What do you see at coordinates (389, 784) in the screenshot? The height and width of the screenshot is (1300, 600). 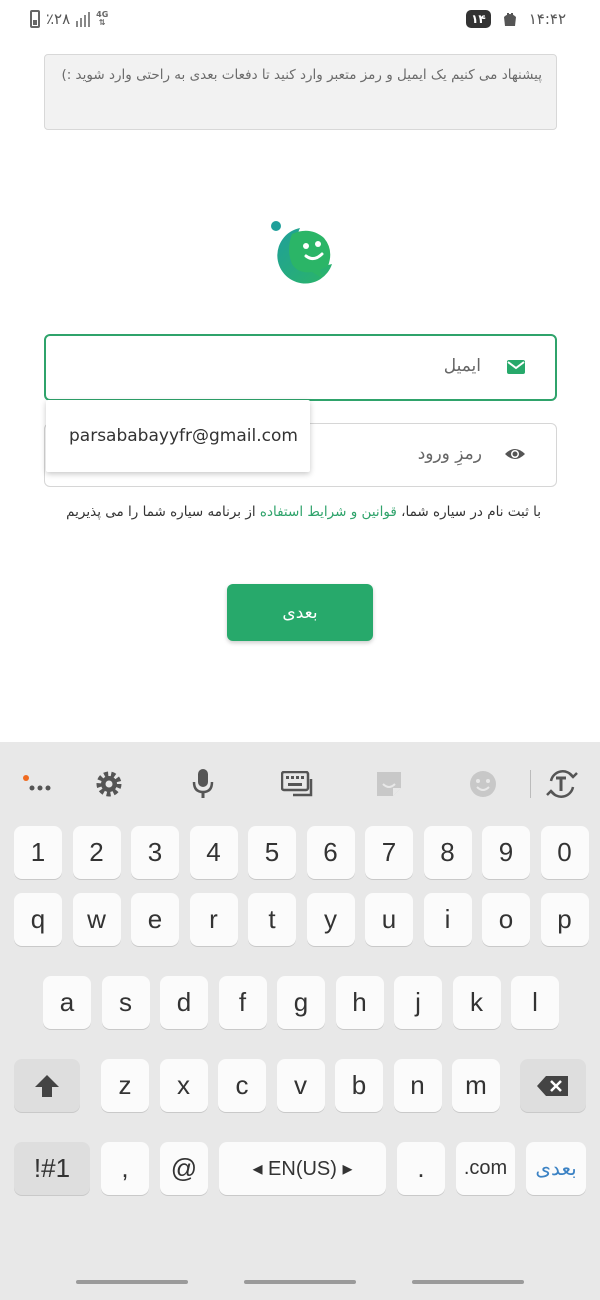 I see `sticker-icon` at bounding box center [389, 784].